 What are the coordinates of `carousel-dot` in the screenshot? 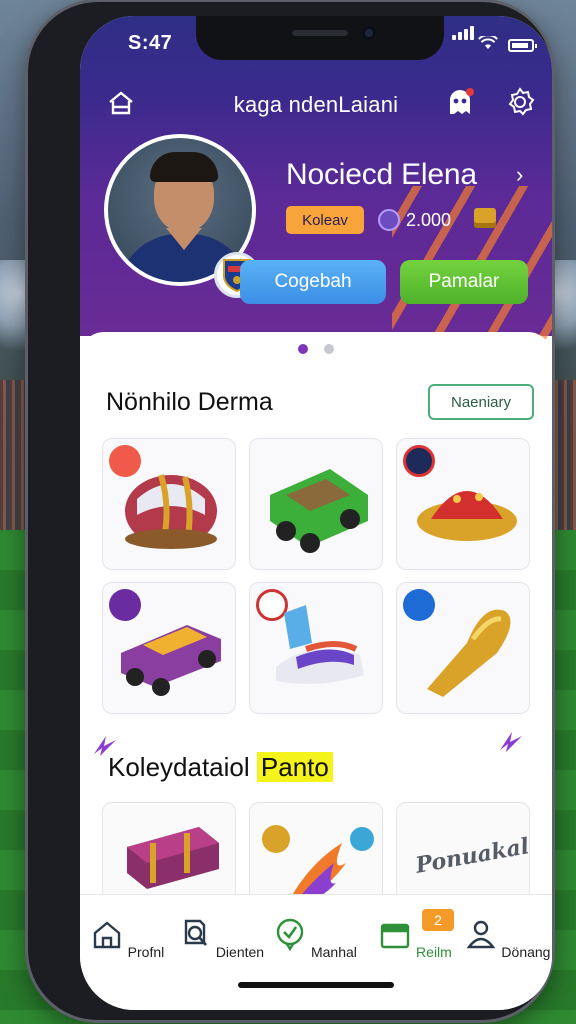 It's located at (329, 349).